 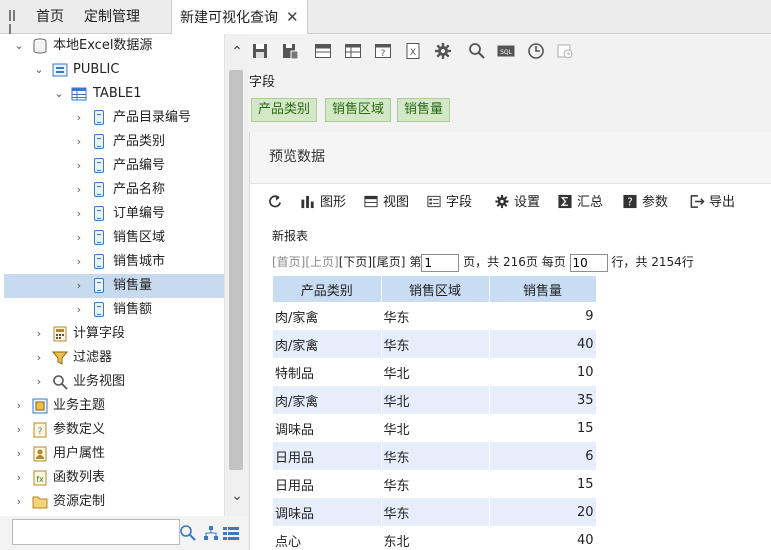 What do you see at coordinates (543, 428) in the screenshot?
I see `table-cell: 15` at bounding box center [543, 428].